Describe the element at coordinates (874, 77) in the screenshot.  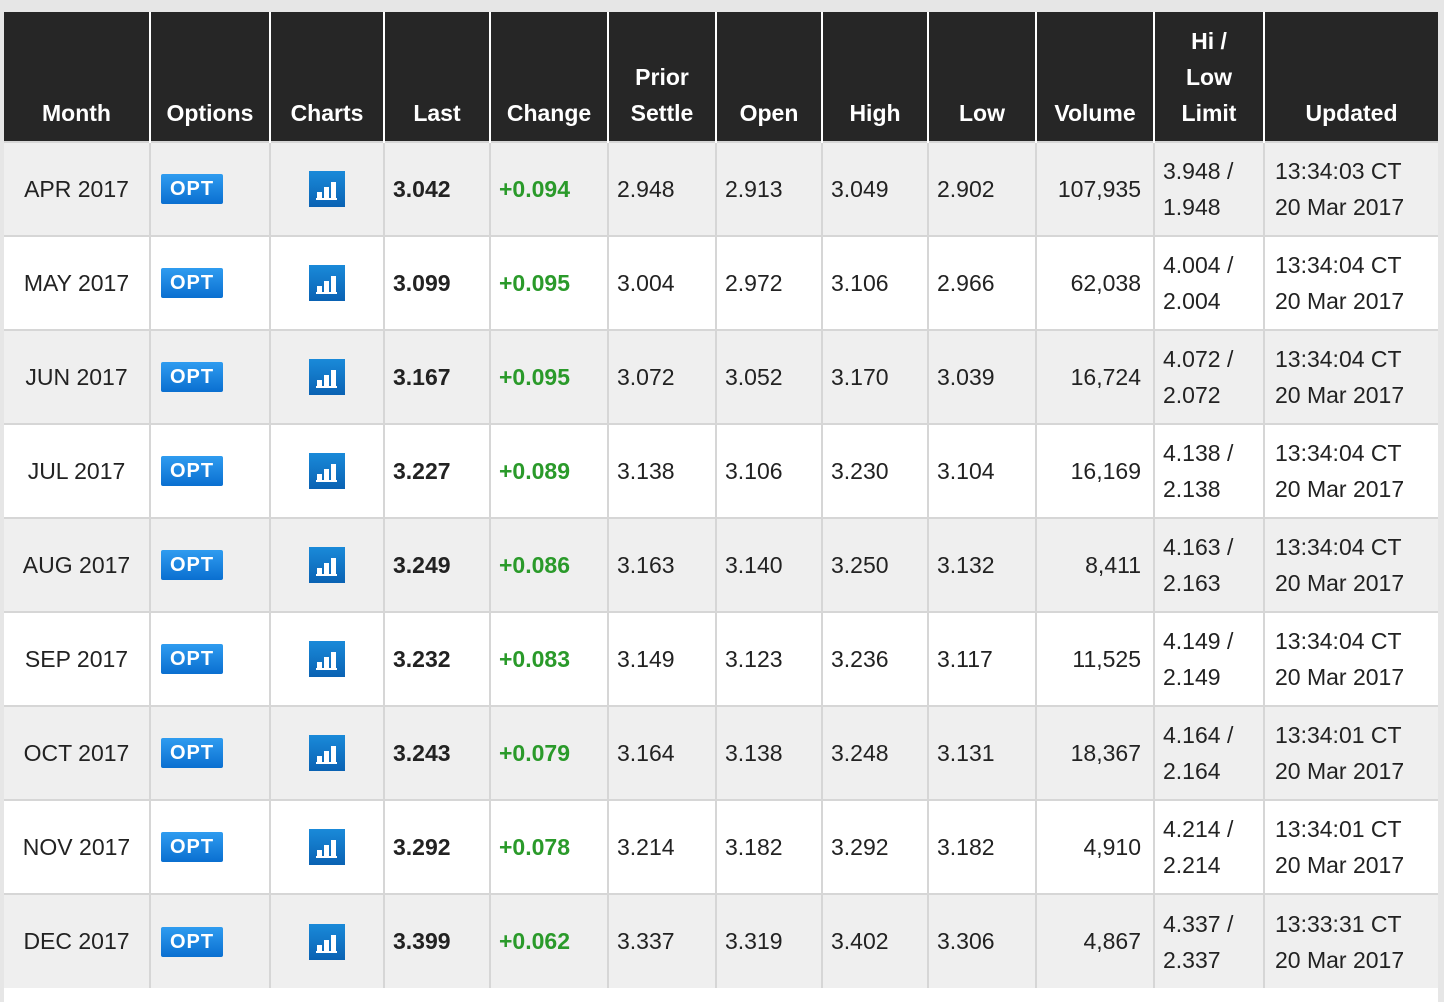
I see `header-high: High` at that location.